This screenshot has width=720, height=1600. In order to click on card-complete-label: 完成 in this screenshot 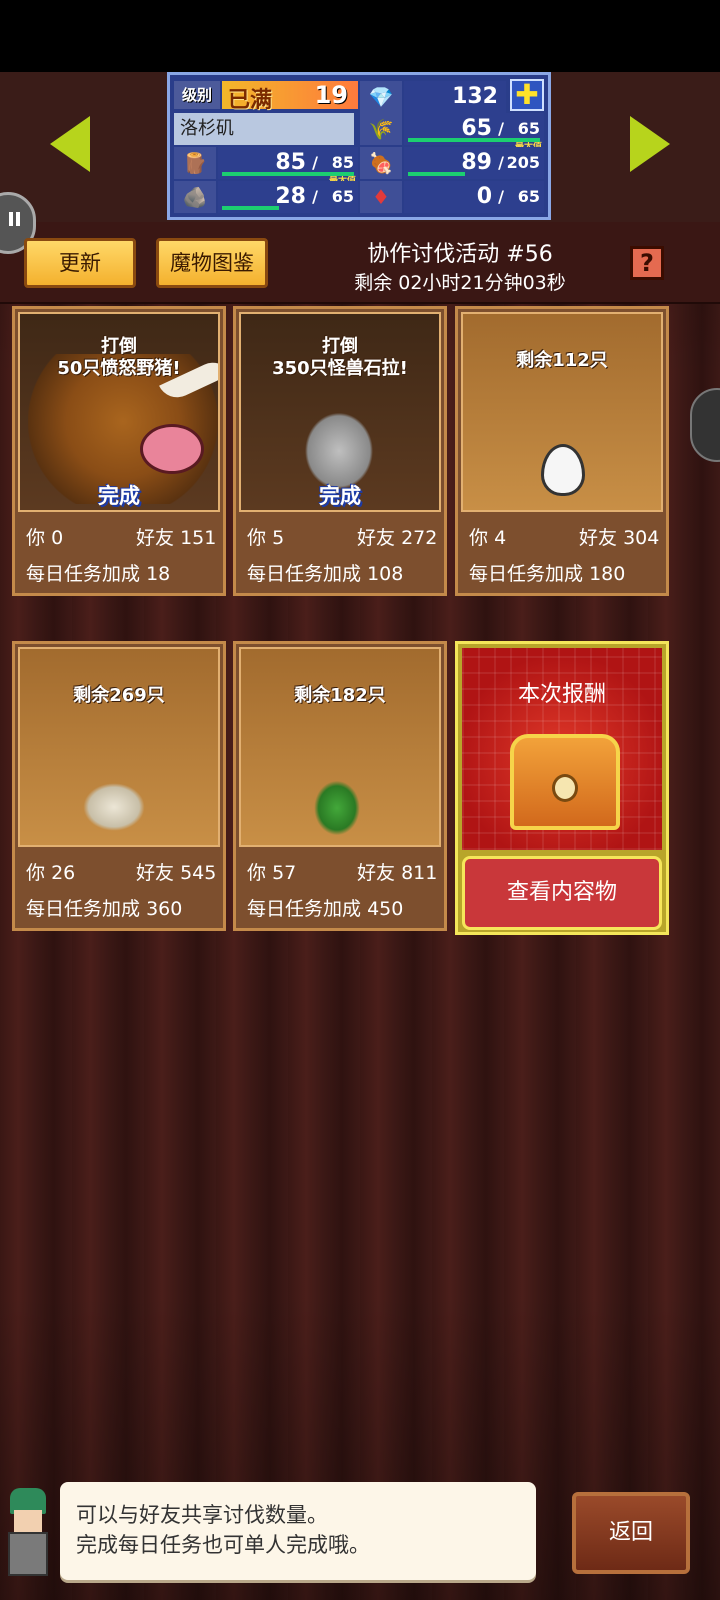, I will do `click(340, 496)`.